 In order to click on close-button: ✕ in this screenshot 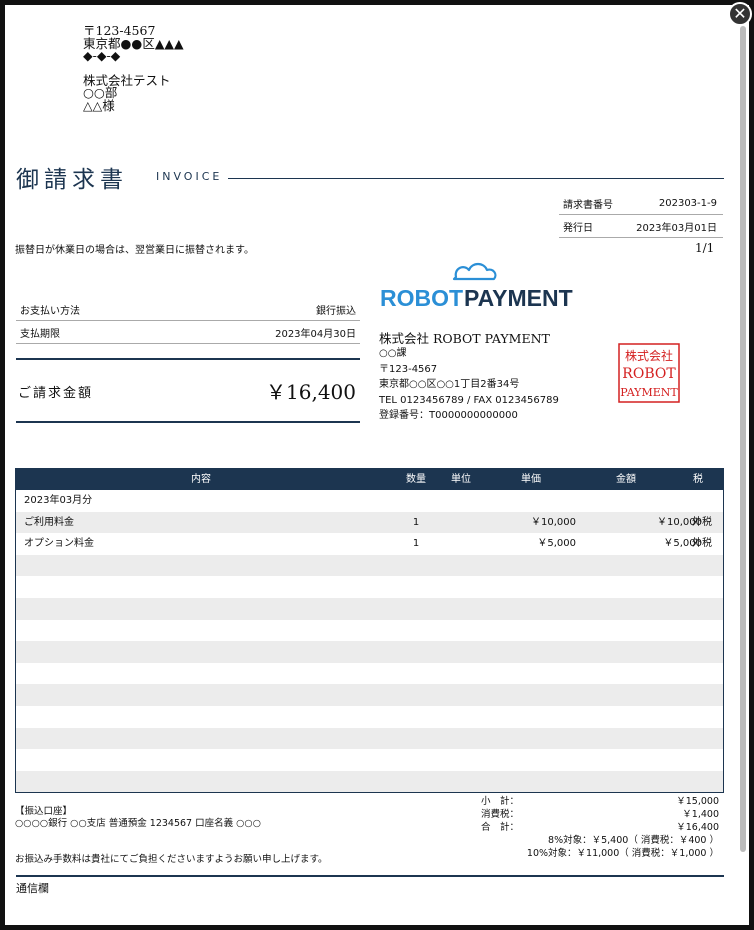, I will do `click(740, 14)`.